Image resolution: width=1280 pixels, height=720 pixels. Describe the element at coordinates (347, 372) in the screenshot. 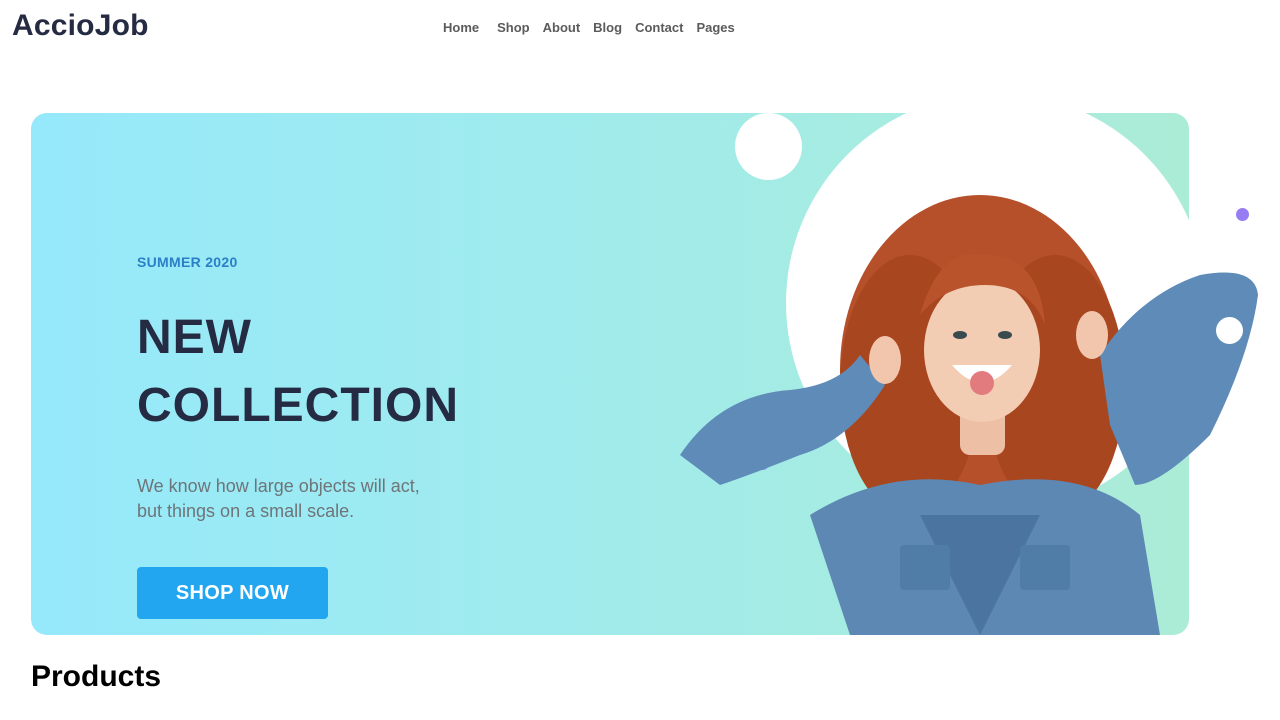

I see `hero-title: NEW COLLECTION` at that location.